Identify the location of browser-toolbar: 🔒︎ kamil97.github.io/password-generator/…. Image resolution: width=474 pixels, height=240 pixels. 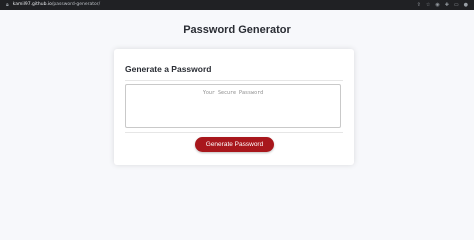
(237, 5).